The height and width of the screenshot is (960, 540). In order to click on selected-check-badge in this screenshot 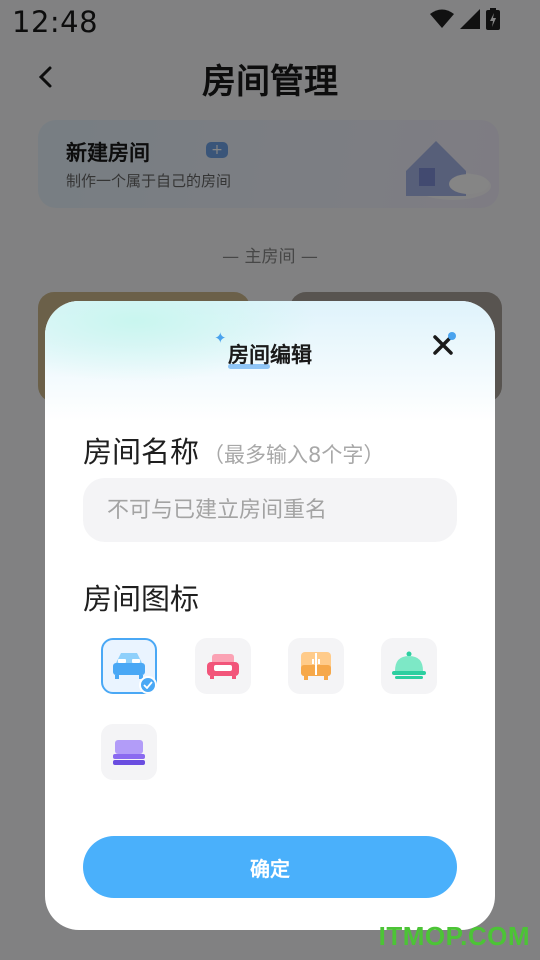, I will do `click(148, 685)`.